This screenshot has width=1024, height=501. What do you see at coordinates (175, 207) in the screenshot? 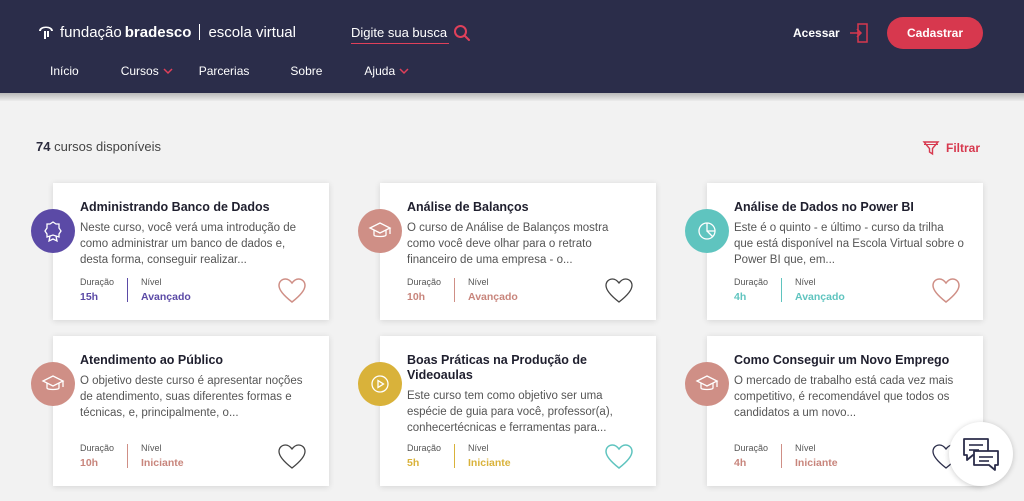
I see `course-title: Administrando Banco de Dados` at bounding box center [175, 207].